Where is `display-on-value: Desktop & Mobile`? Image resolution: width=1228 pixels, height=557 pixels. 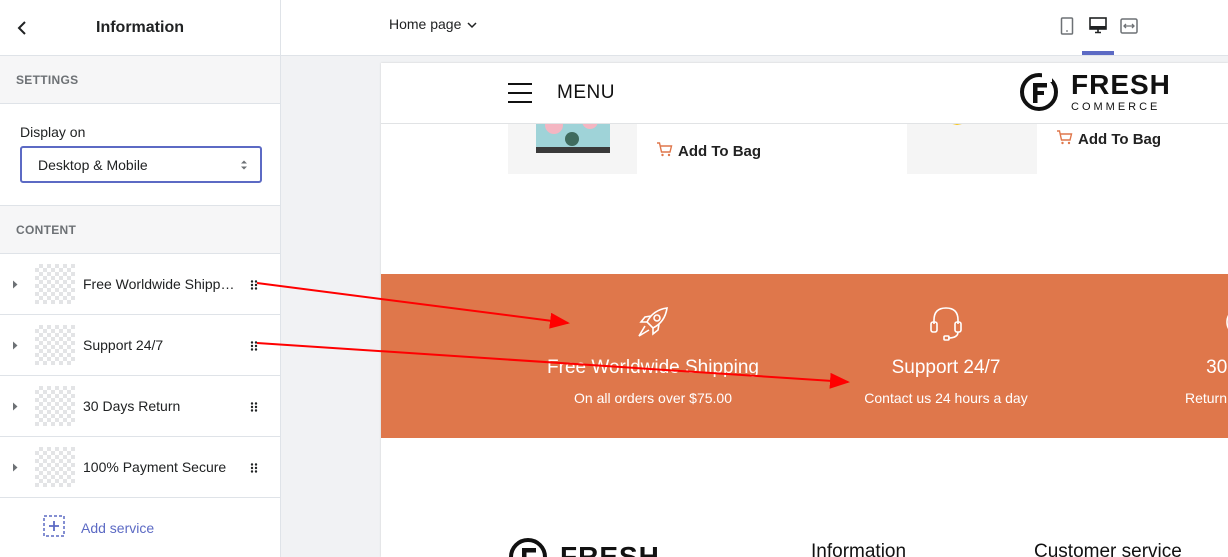
display-on-value: Desktop & Mobile is located at coordinates (93, 164).